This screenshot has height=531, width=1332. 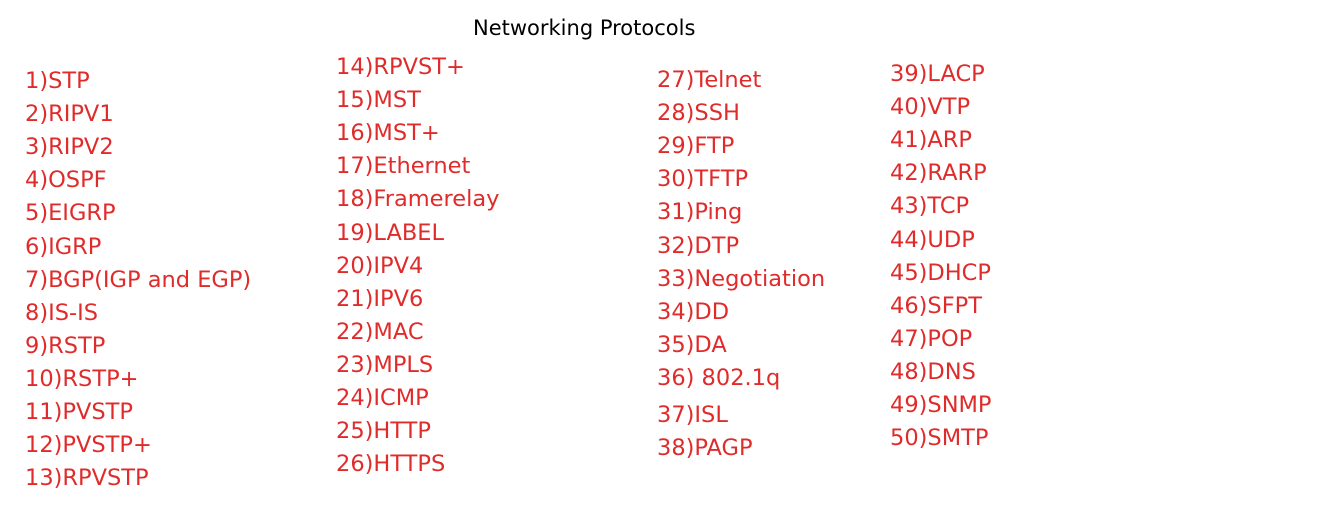 I want to click on protocol-item: 29)FTP, so click(x=696, y=146).